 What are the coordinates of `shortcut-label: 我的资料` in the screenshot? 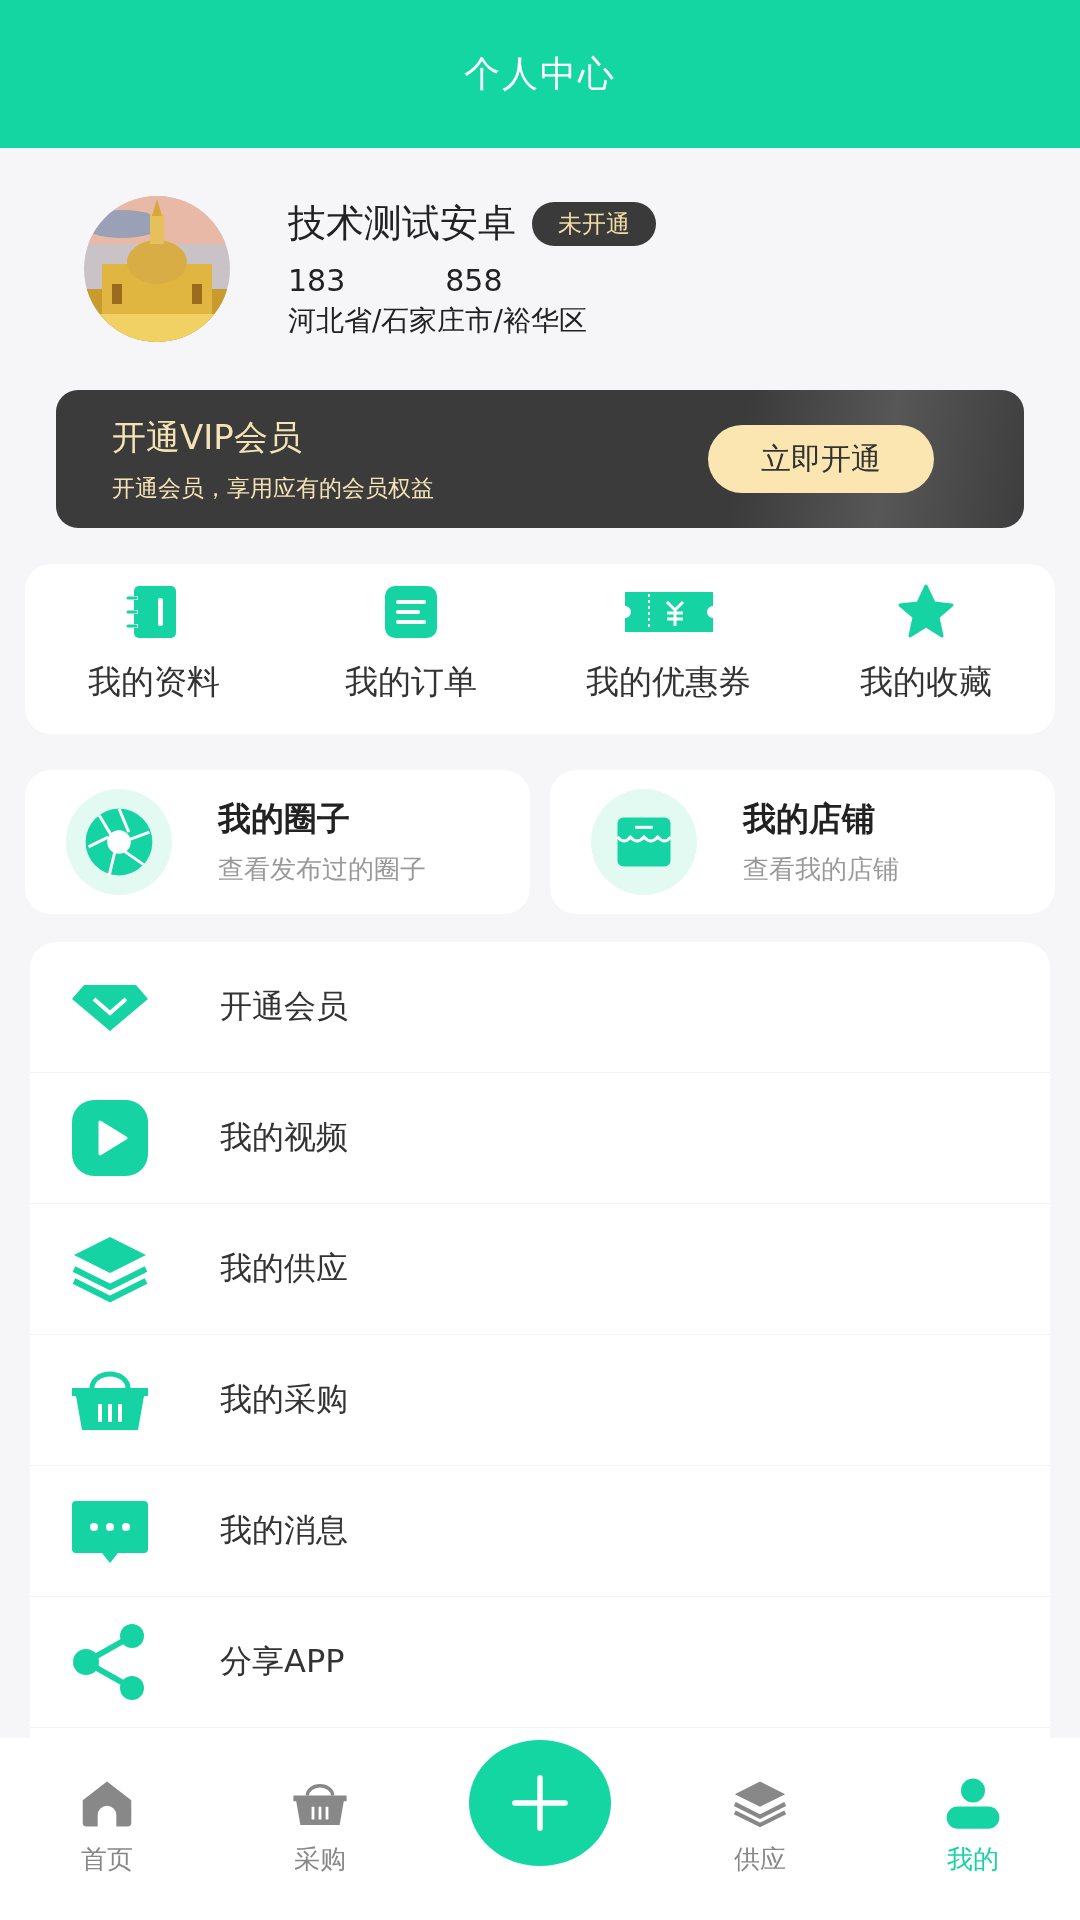 It's located at (153, 682).